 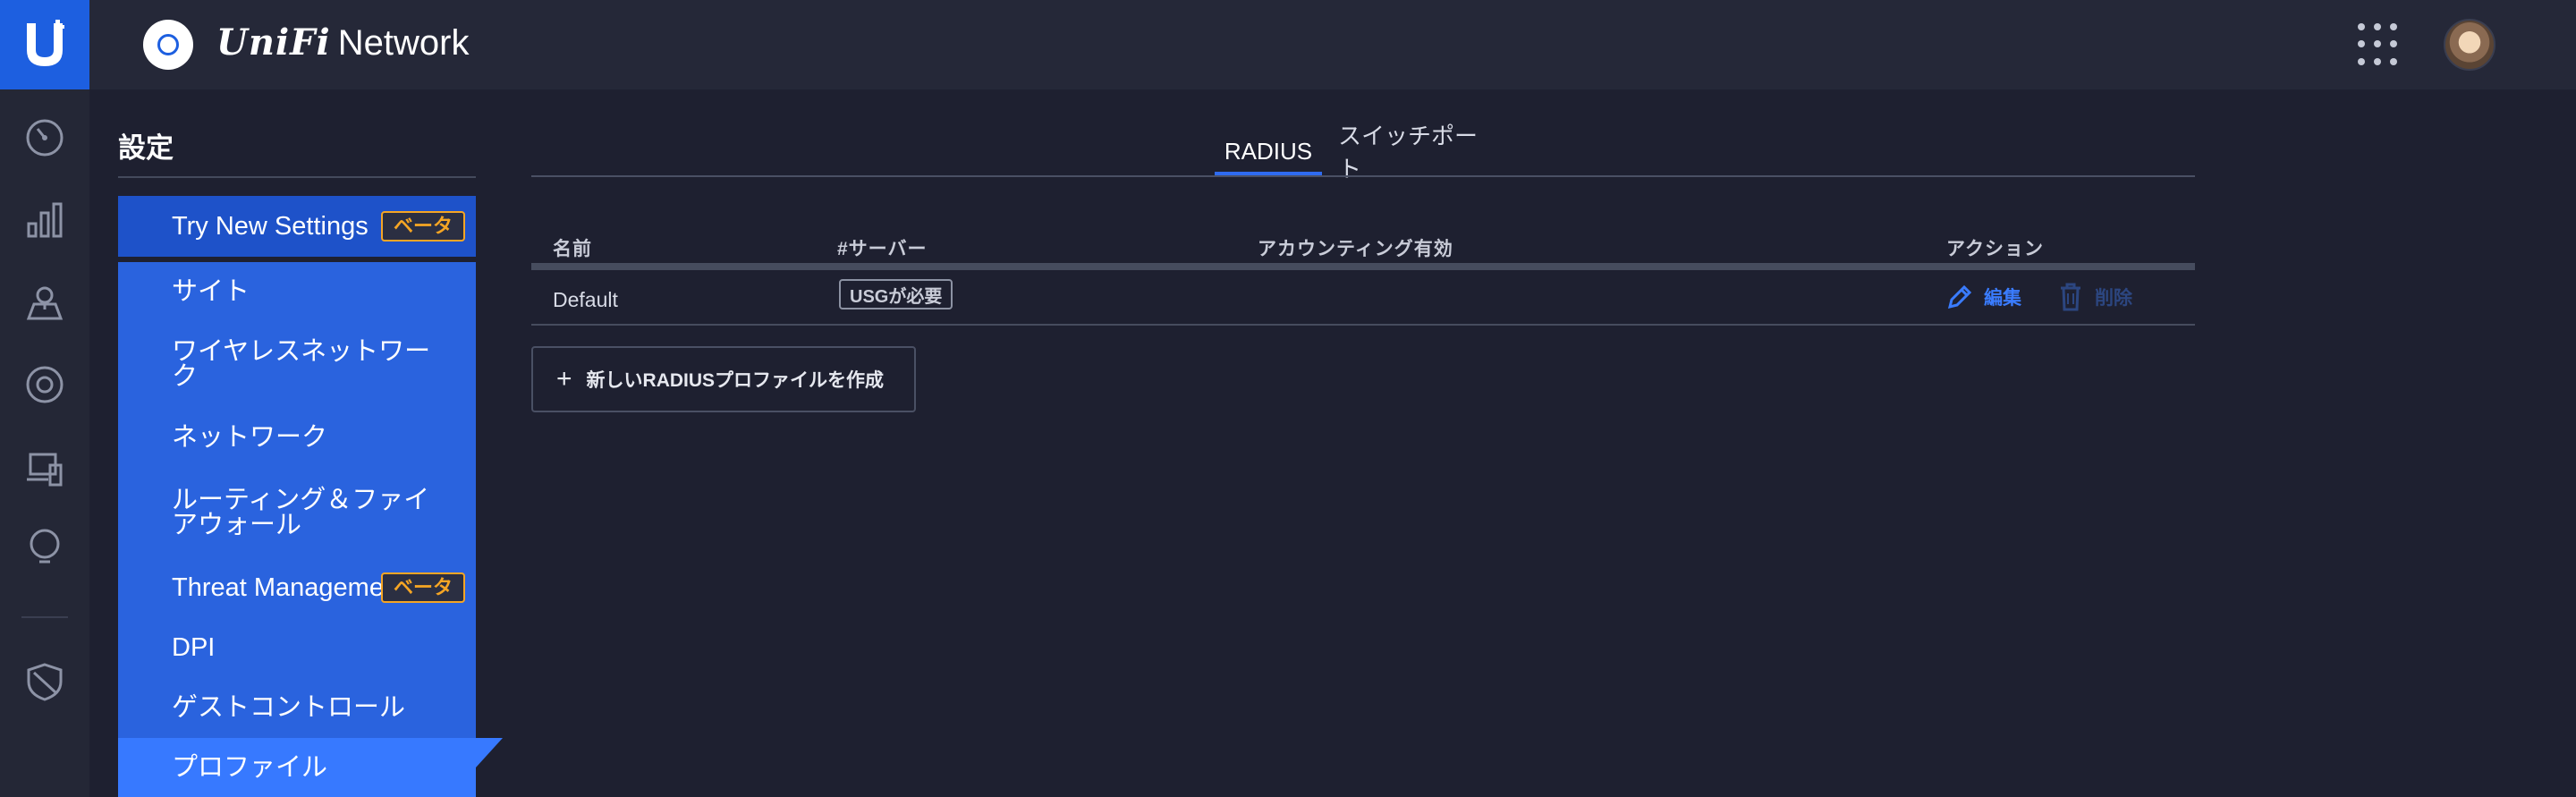 I want to click on tab-label: RADIUS, so click(x=1268, y=151).